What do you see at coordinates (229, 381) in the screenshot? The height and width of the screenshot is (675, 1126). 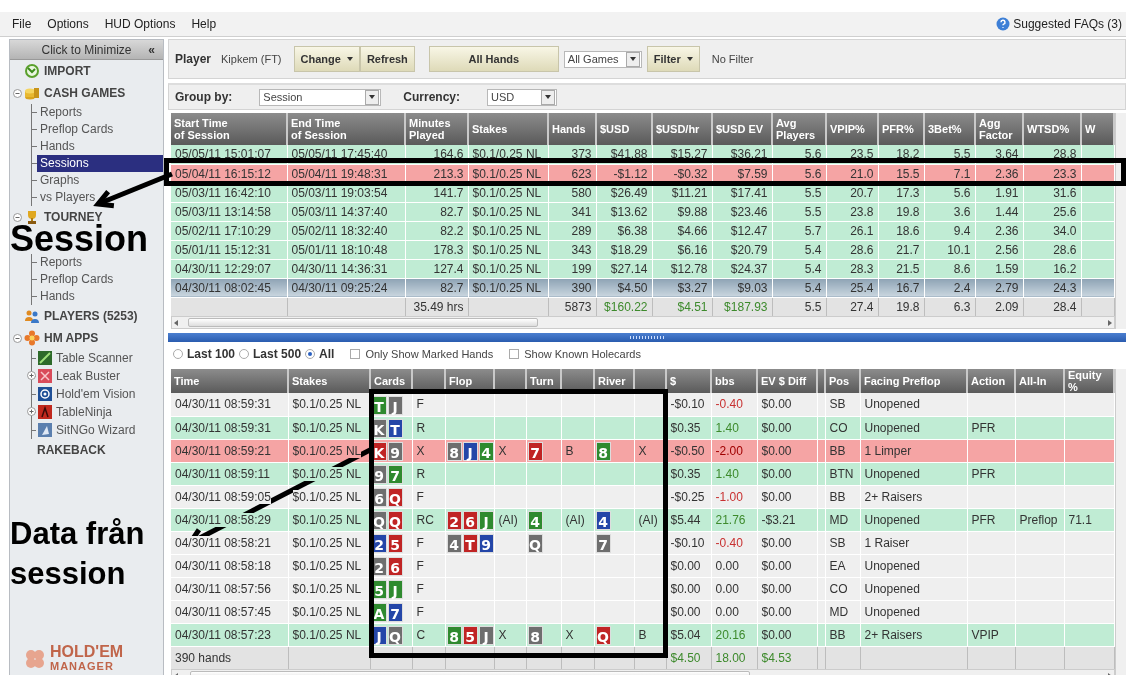 I see `column-header: Time` at bounding box center [229, 381].